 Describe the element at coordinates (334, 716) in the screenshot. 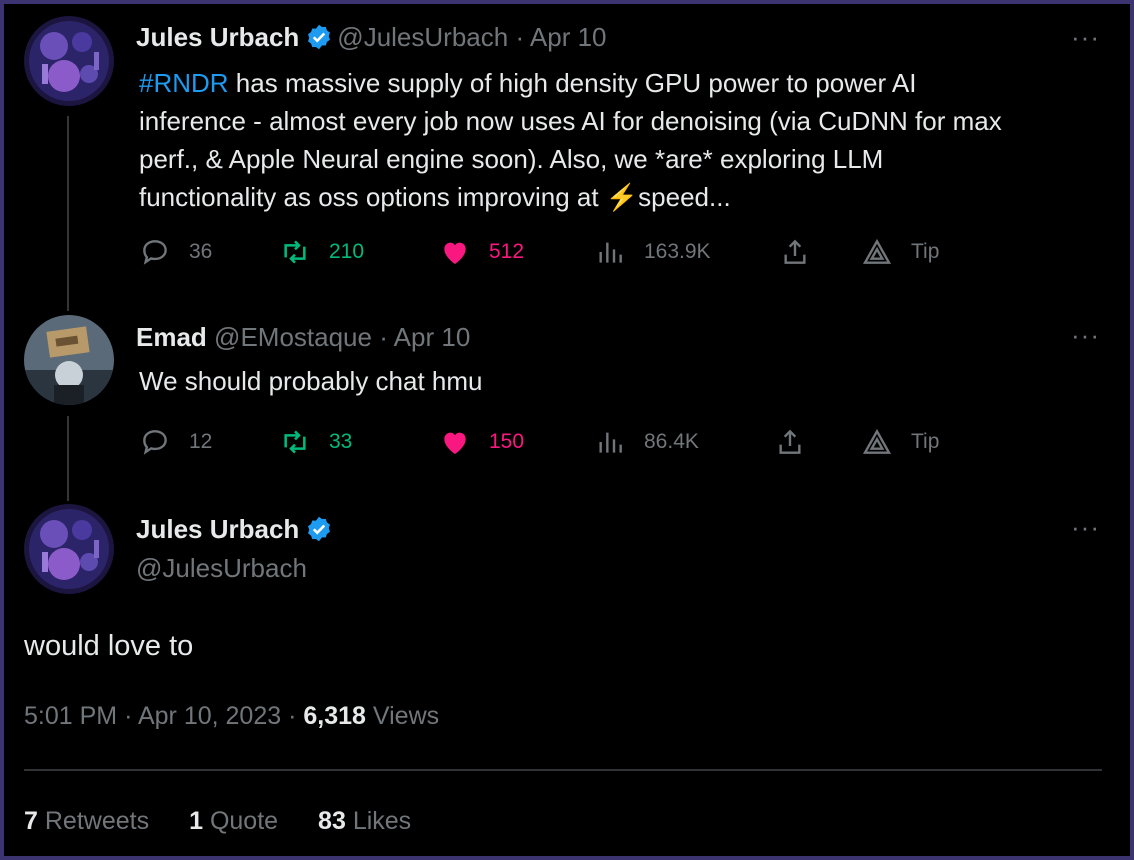

I see `views-count: 6,318` at that location.